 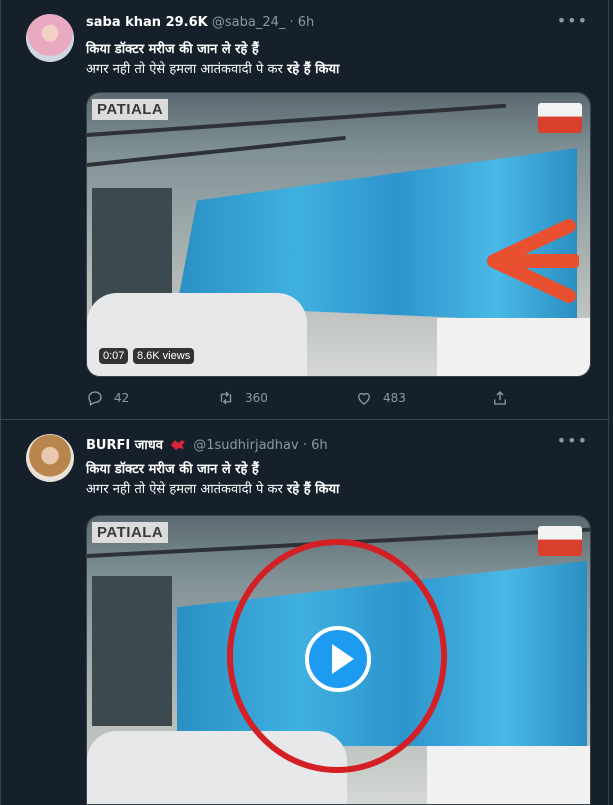 What do you see at coordinates (164, 356) in the screenshot?
I see `video-views: 8.6K views` at bounding box center [164, 356].